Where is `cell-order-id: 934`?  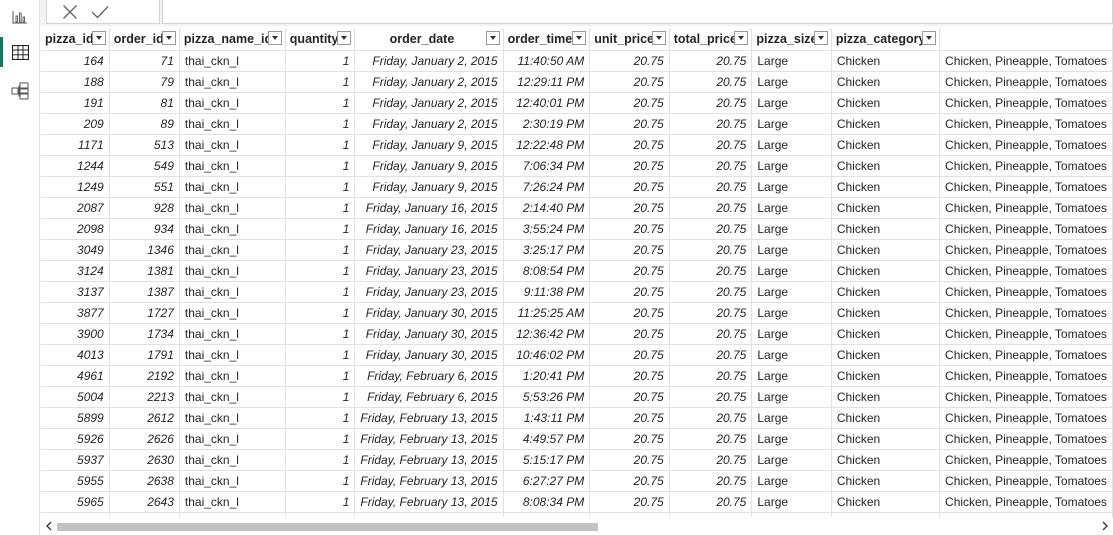
cell-order-id: 934 is located at coordinates (144, 229).